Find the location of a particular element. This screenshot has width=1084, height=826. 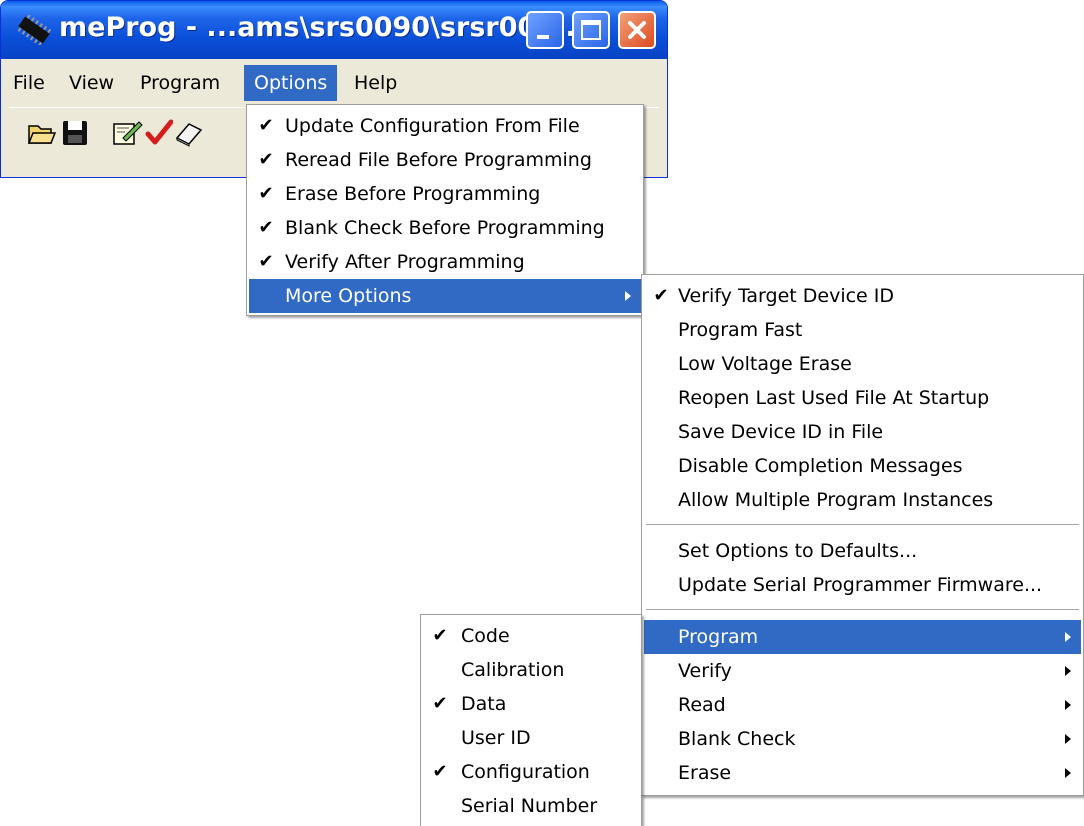

menu-help: Help is located at coordinates (375, 83).